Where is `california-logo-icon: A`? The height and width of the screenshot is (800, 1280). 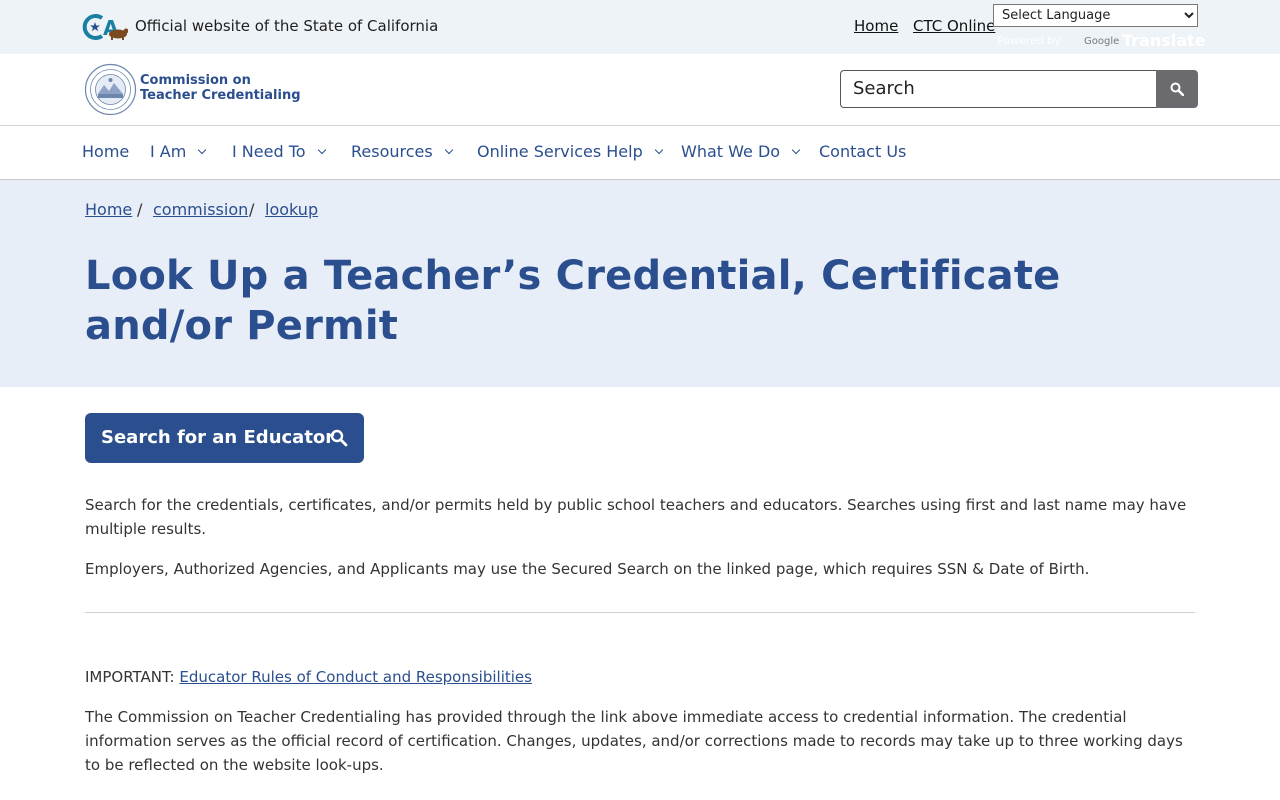 california-logo-icon: A is located at coordinates (105, 27).